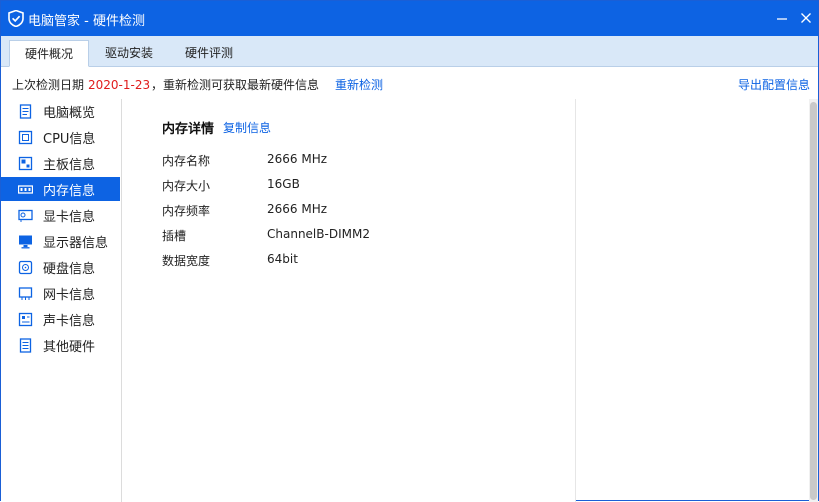  I want to click on sidebar-item-other-hardware: 其他硬件, so click(60, 345).